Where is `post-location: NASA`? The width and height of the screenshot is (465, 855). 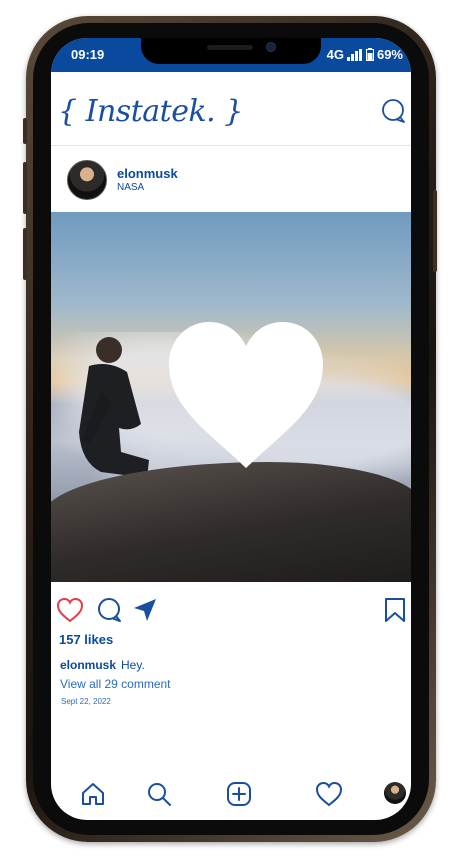 post-location: NASA is located at coordinates (130, 187).